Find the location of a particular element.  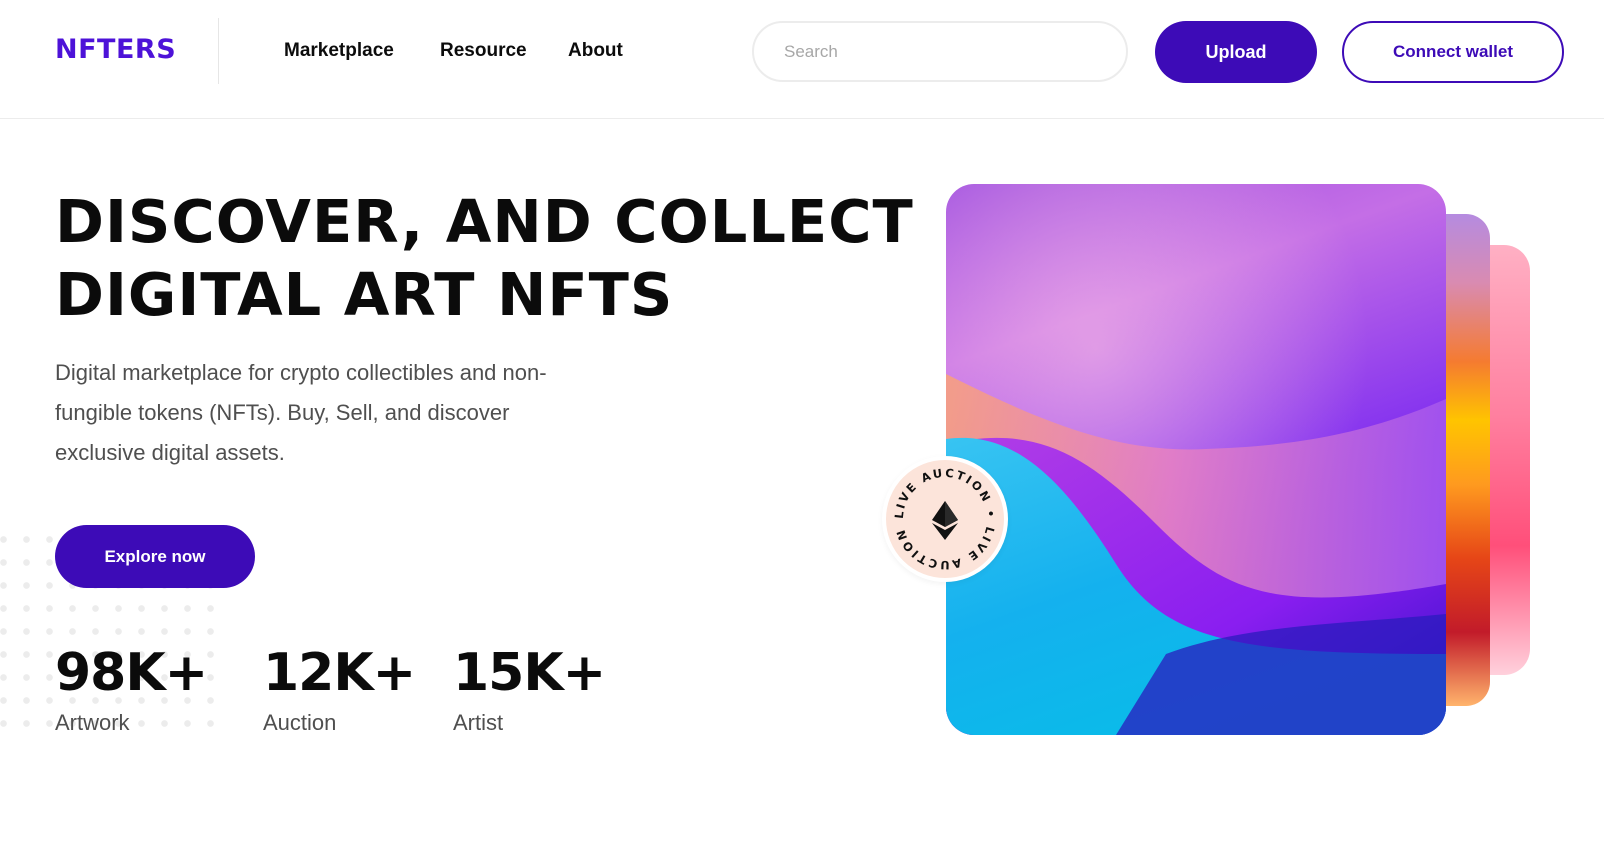

nav-marketplace-link: Marketplace is located at coordinates (339, 51).